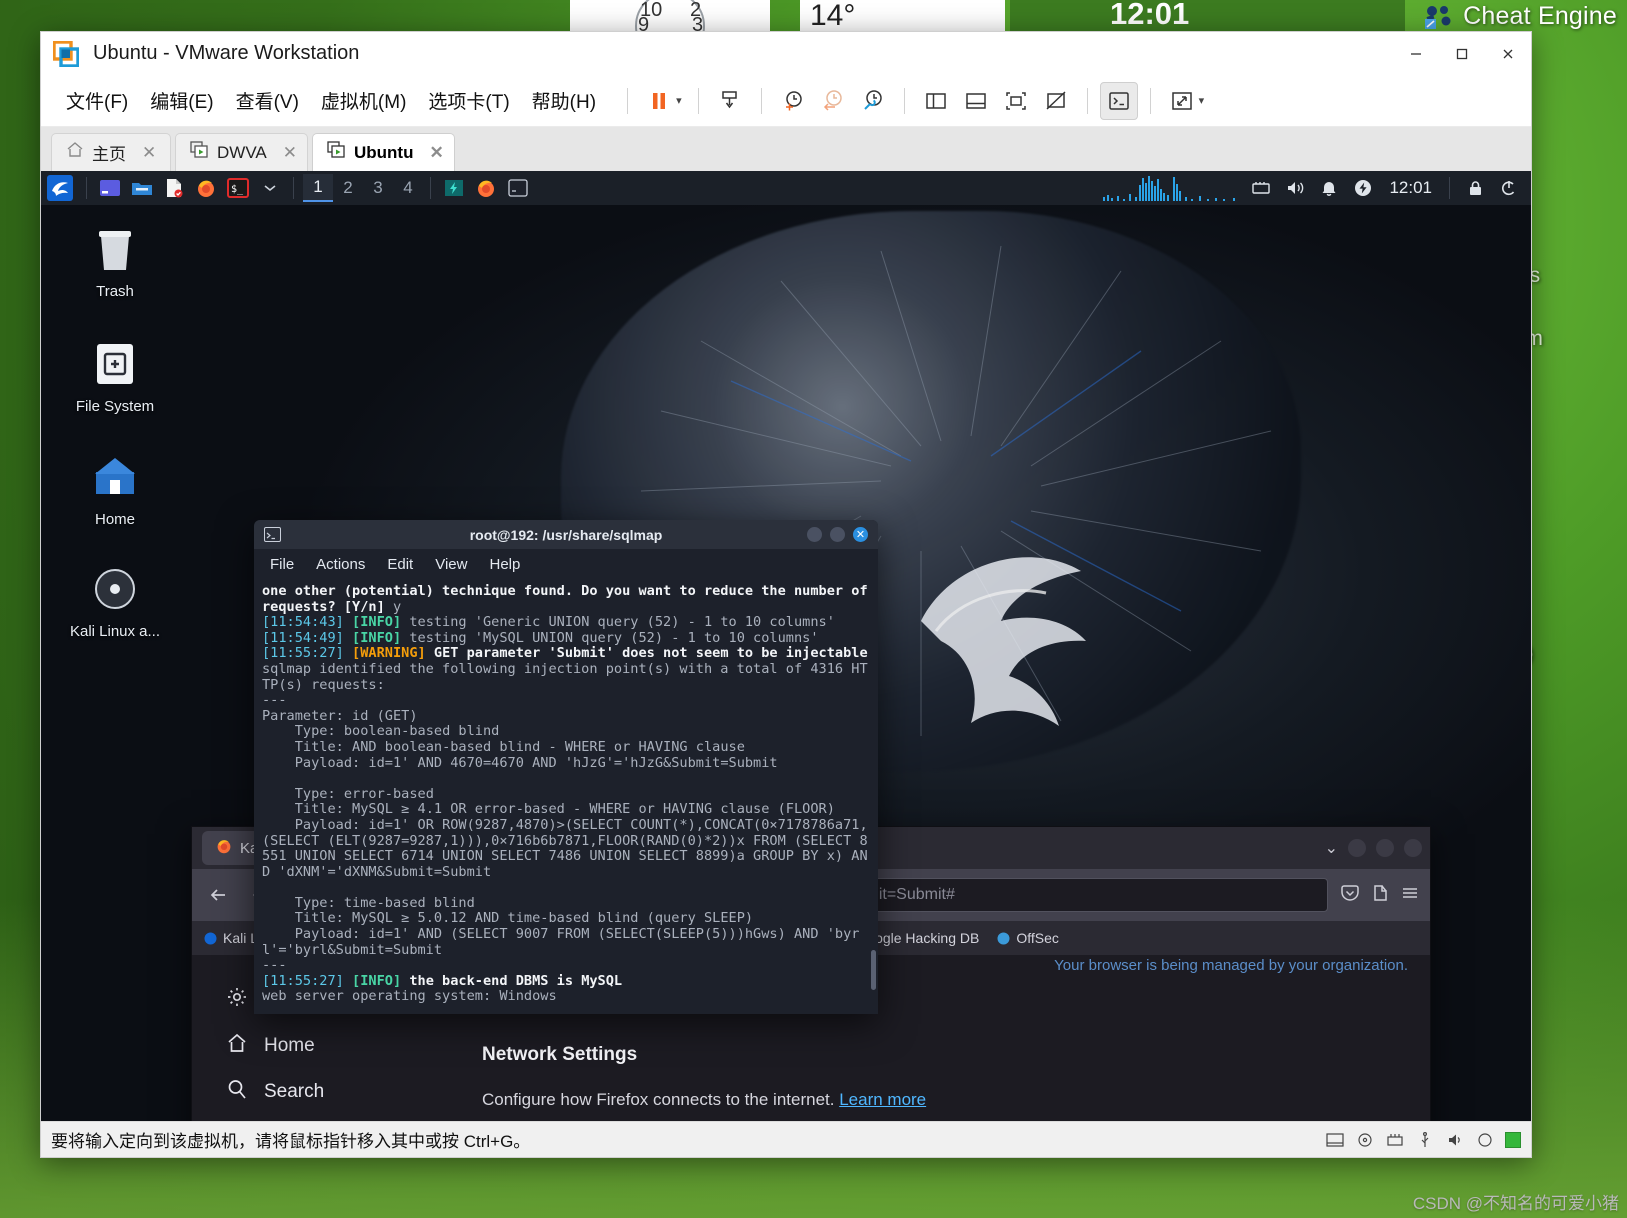 This screenshot has width=1627, height=1218. What do you see at coordinates (267, 100) in the screenshot?
I see `menu-view: 查看(V)` at bounding box center [267, 100].